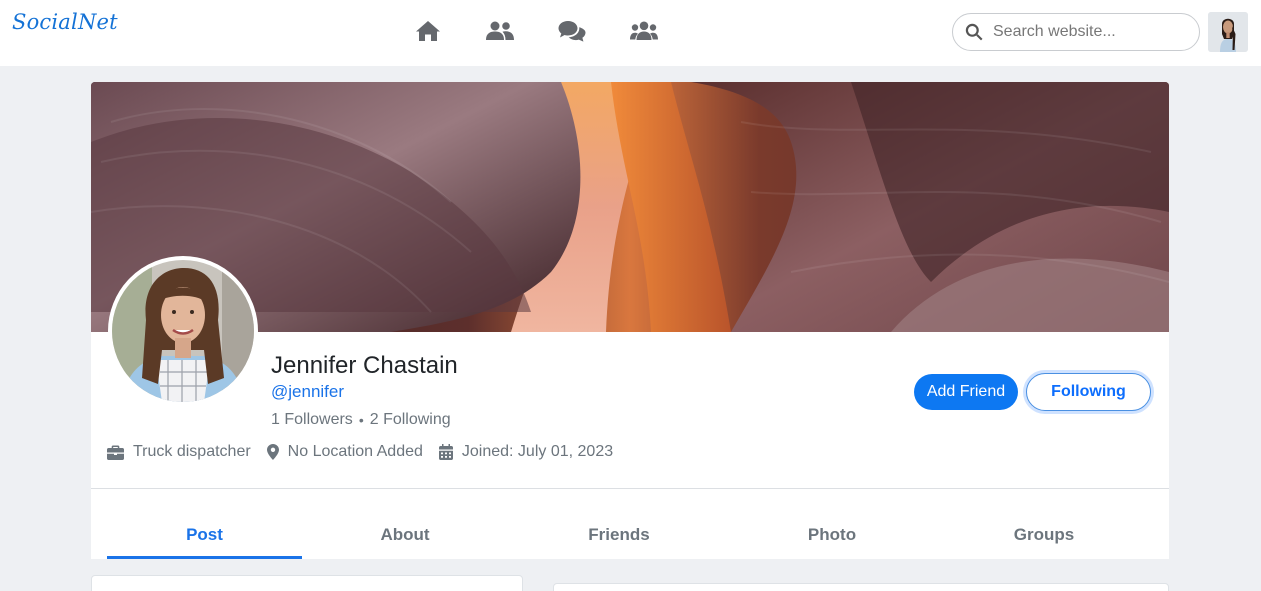 The image size is (1261, 591). I want to click on main-nav, so click(536, 31).